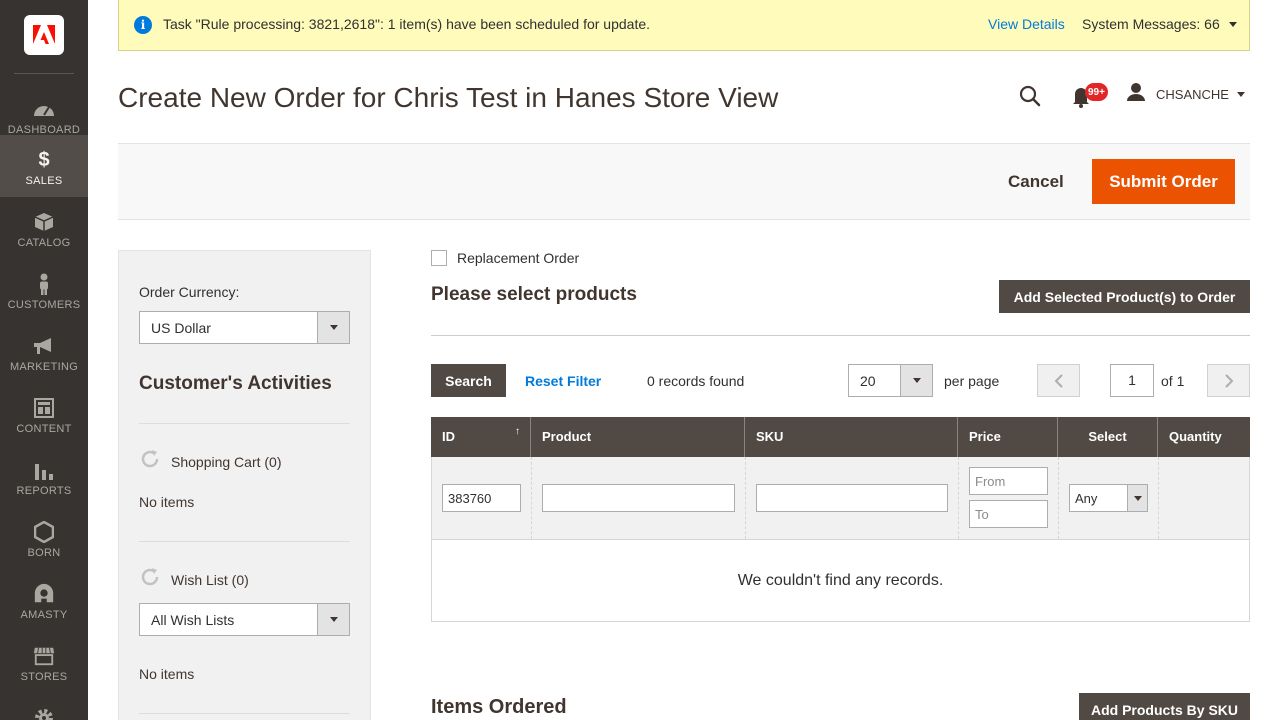 Image resolution: width=1280 pixels, height=720 pixels. What do you see at coordinates (44, 181) in the screenshot?
I see `sidebar-item-label: SALES` at bounding box center [44, 181].